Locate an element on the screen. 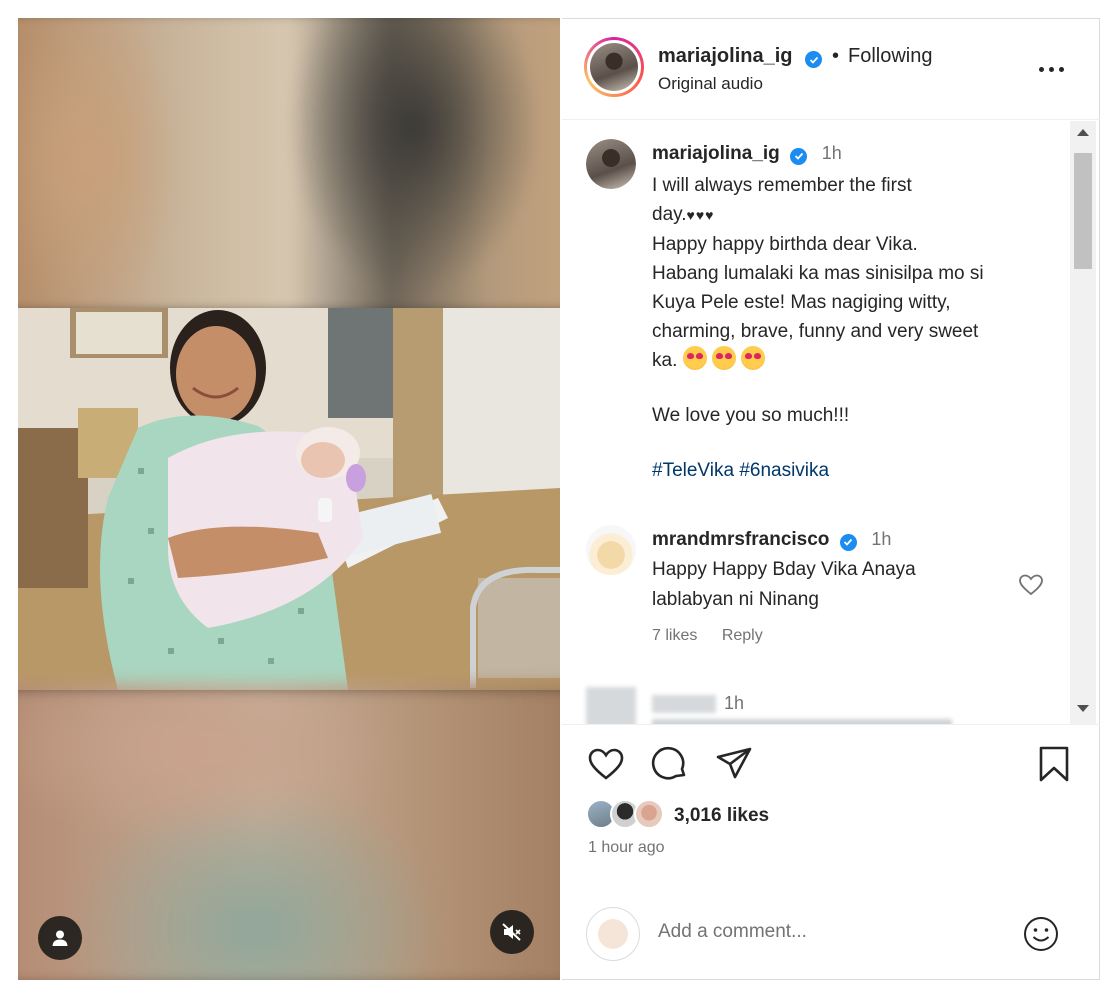 Image resolution: width=1120 pixels, height=995 pixels. blurred-commenter-avatar is located at coordinates (611, 705).